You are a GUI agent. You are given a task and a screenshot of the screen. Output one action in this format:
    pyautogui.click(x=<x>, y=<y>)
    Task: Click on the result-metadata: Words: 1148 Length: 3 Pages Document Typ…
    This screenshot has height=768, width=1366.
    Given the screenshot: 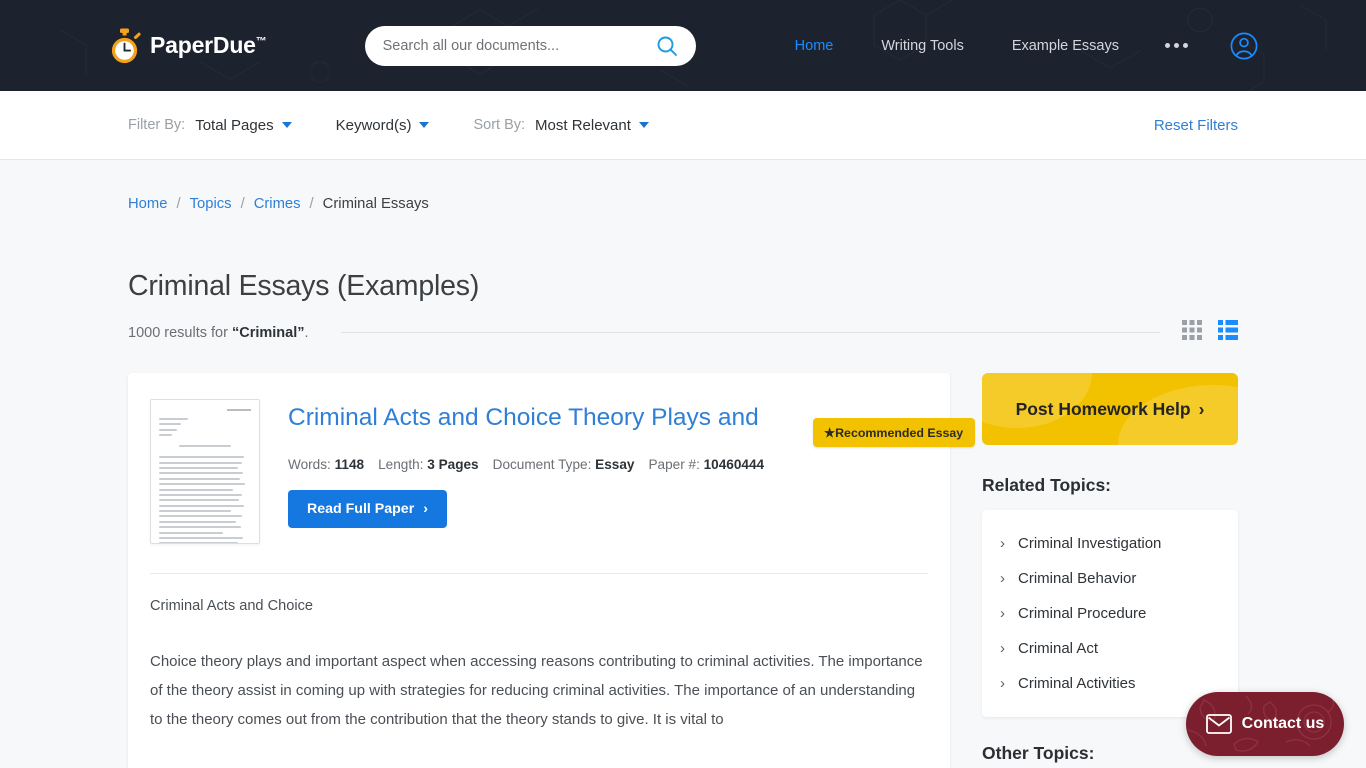 What is the action you would take?
    pyautogui.click(x=608, y=464)
    